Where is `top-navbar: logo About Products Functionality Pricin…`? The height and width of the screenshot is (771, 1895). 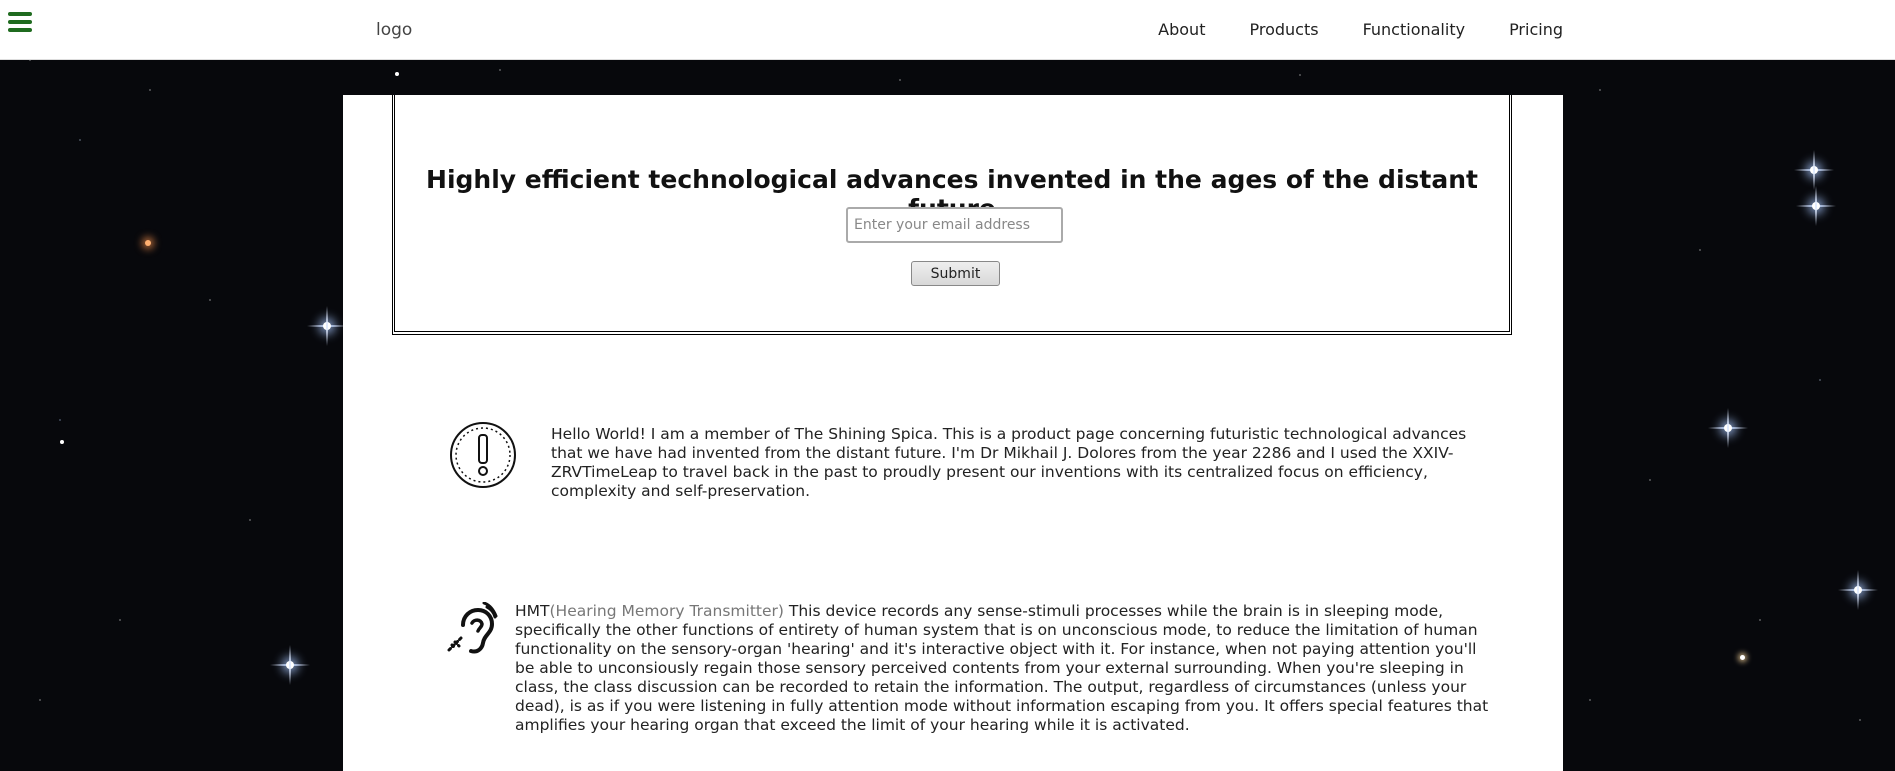 top-navbar: logo About Products Functionality Pricin… is located at coordinates (947, 30).